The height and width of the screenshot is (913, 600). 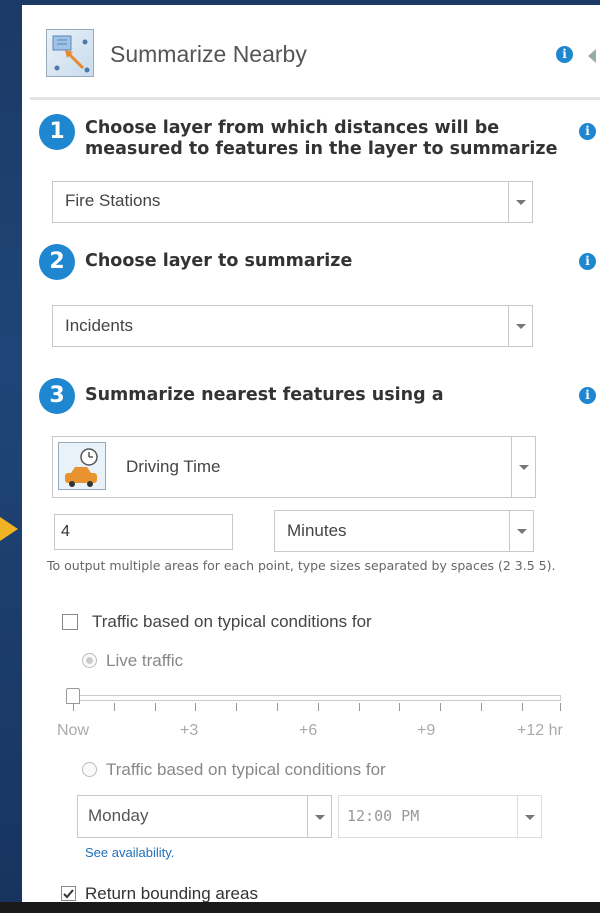 What do you see at coordinates (145, 660) in the screenshot?
I see `live-traffic-label: Live traffic` at bounding box center [145, 660].